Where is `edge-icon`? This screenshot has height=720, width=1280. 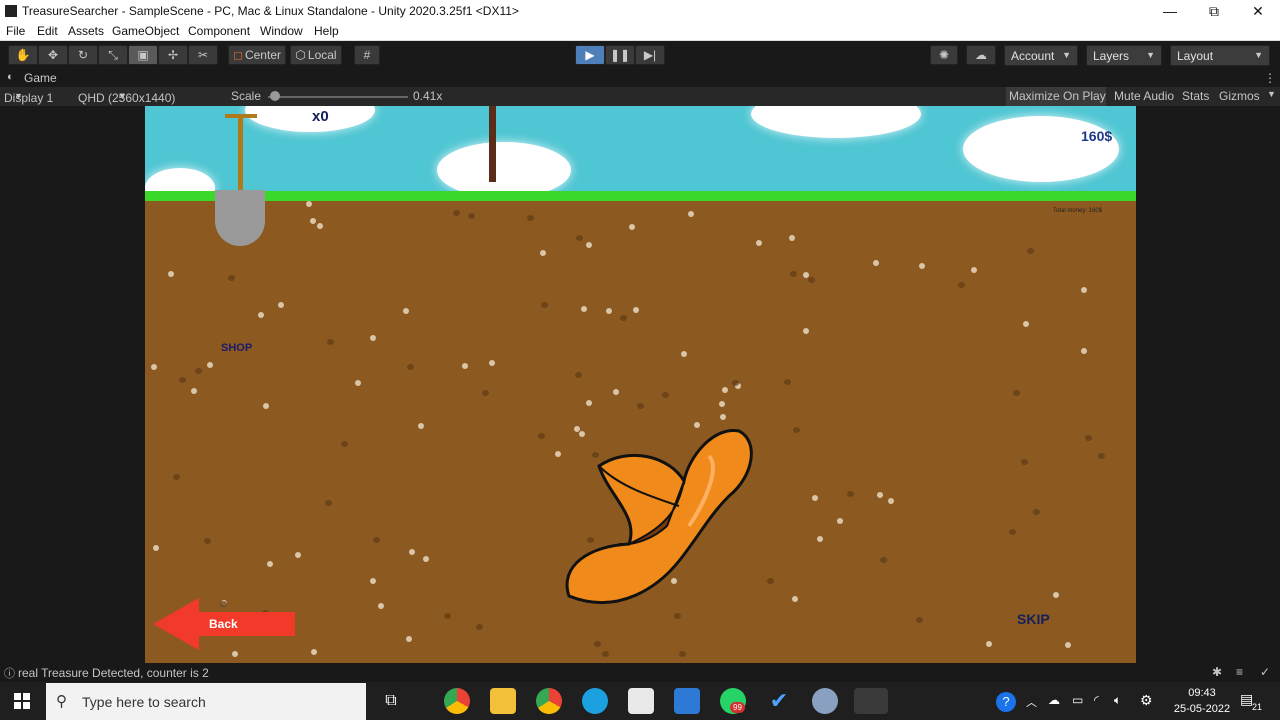 edge-icon is located at coordinates (595, 701).